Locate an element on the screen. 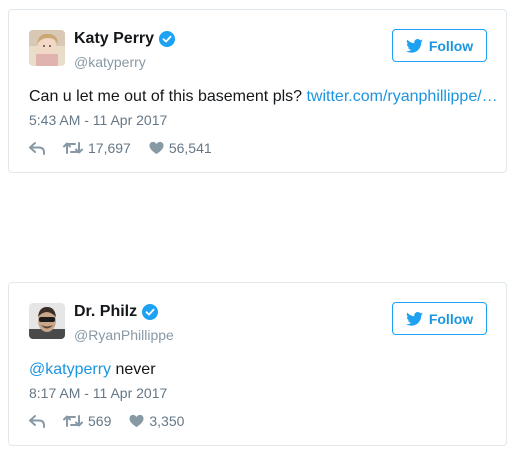 The image size is (514, 451). like-action: 3,350 is located at coordinates (156, 421).